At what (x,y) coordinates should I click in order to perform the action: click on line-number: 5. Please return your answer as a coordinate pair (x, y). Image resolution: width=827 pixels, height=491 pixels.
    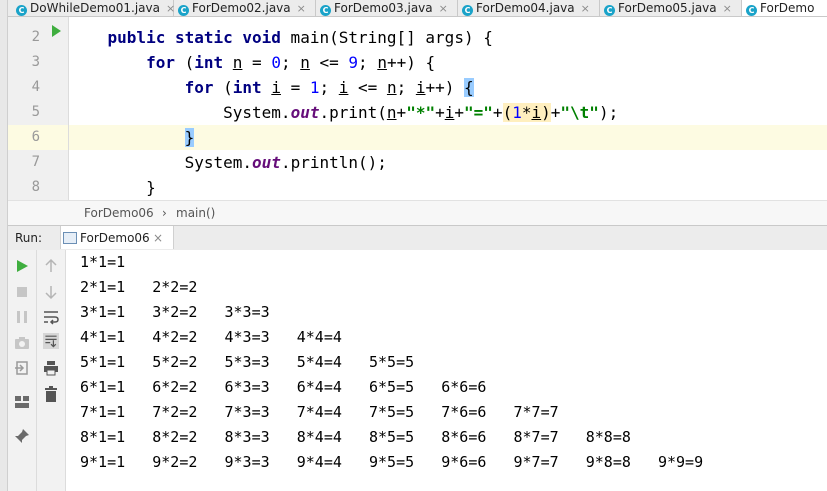
    Looking at the image, I should click on (35, 112).